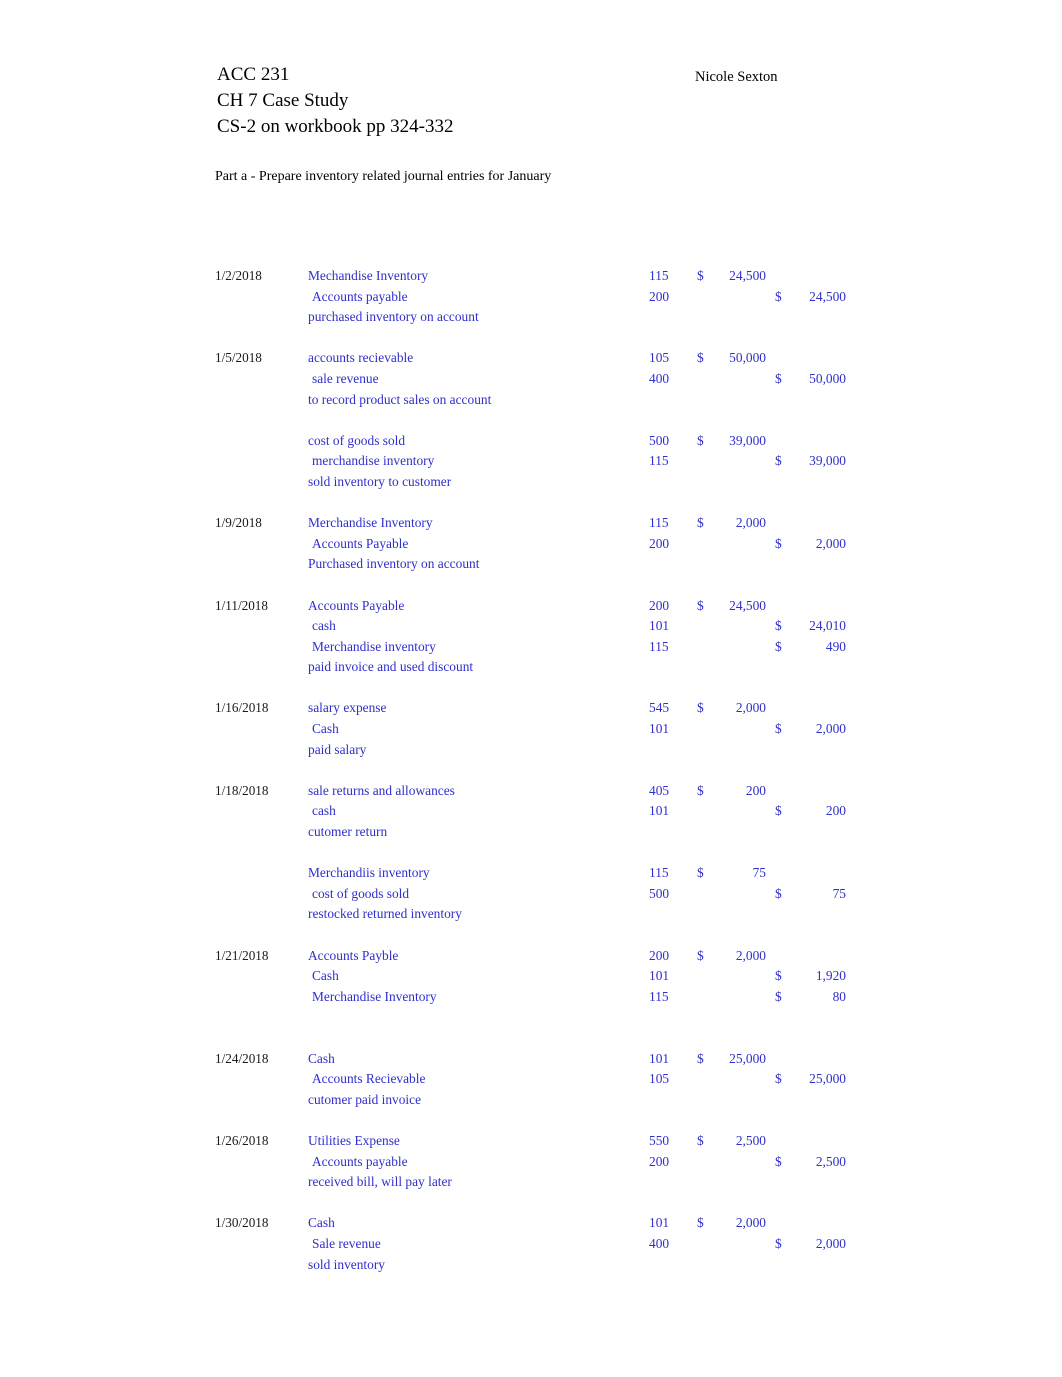 The width and height of the screenshot is (1062, 1377). What do you see at coordinates (531, 317) in the screenshot?
I see `table-row: purchased inventory on account` at bounding box center [531, 317].